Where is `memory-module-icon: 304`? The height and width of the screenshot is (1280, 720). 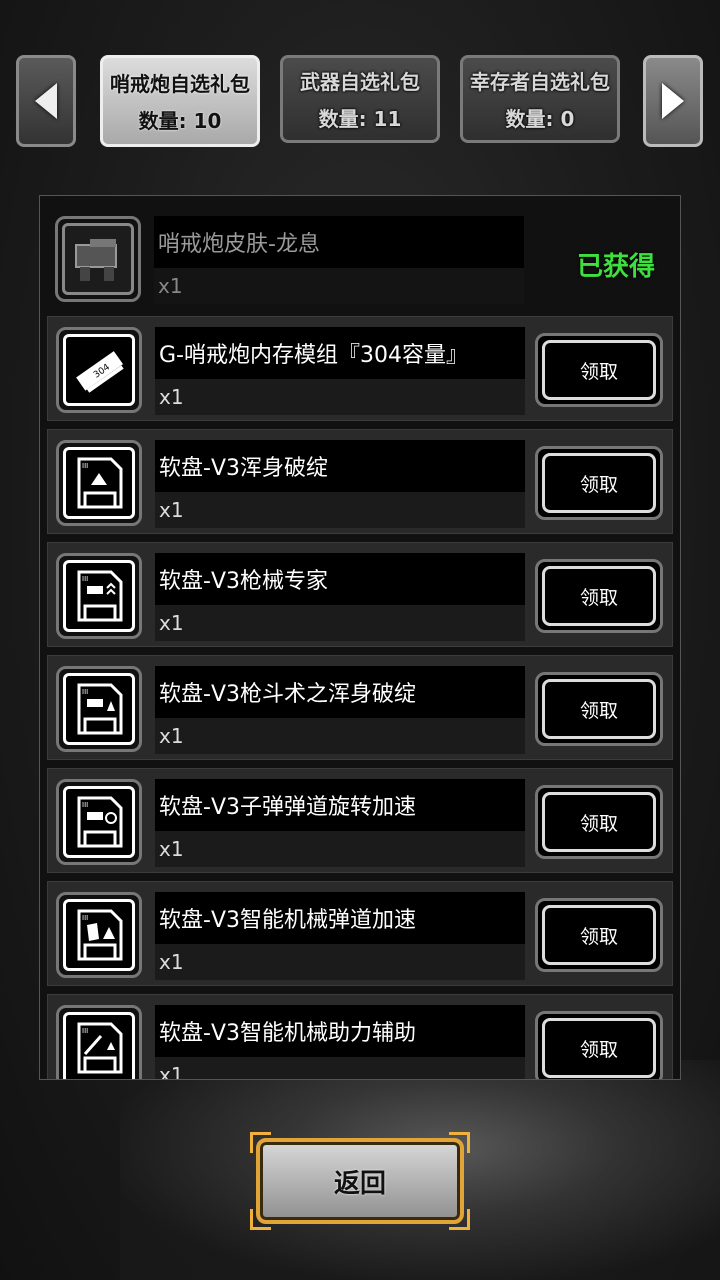 memory-module-icon: 304 is located at coordinates (99, 370).